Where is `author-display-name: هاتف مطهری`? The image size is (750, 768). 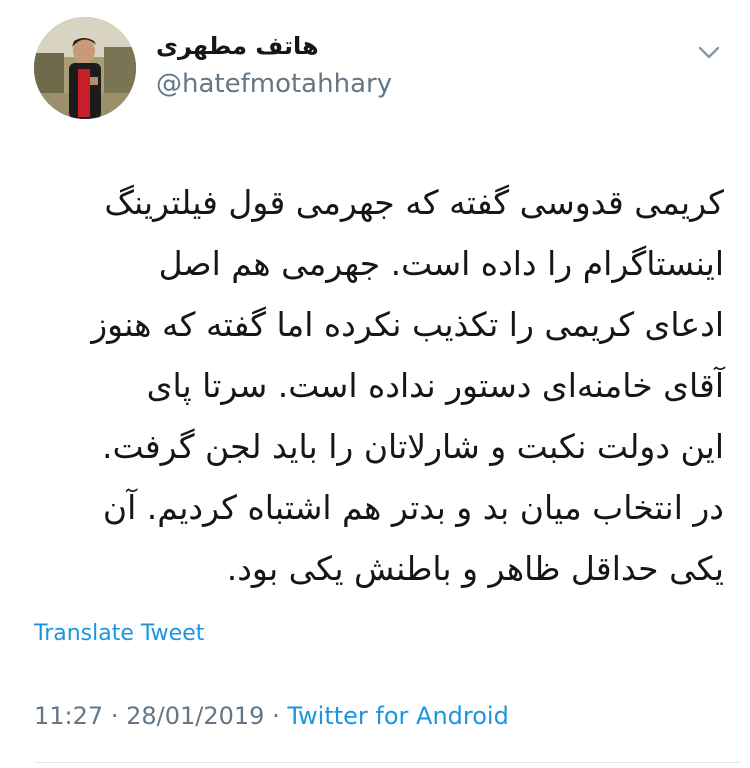 author-display-name: هاتف مطهری is located at coordinates (274, 46).